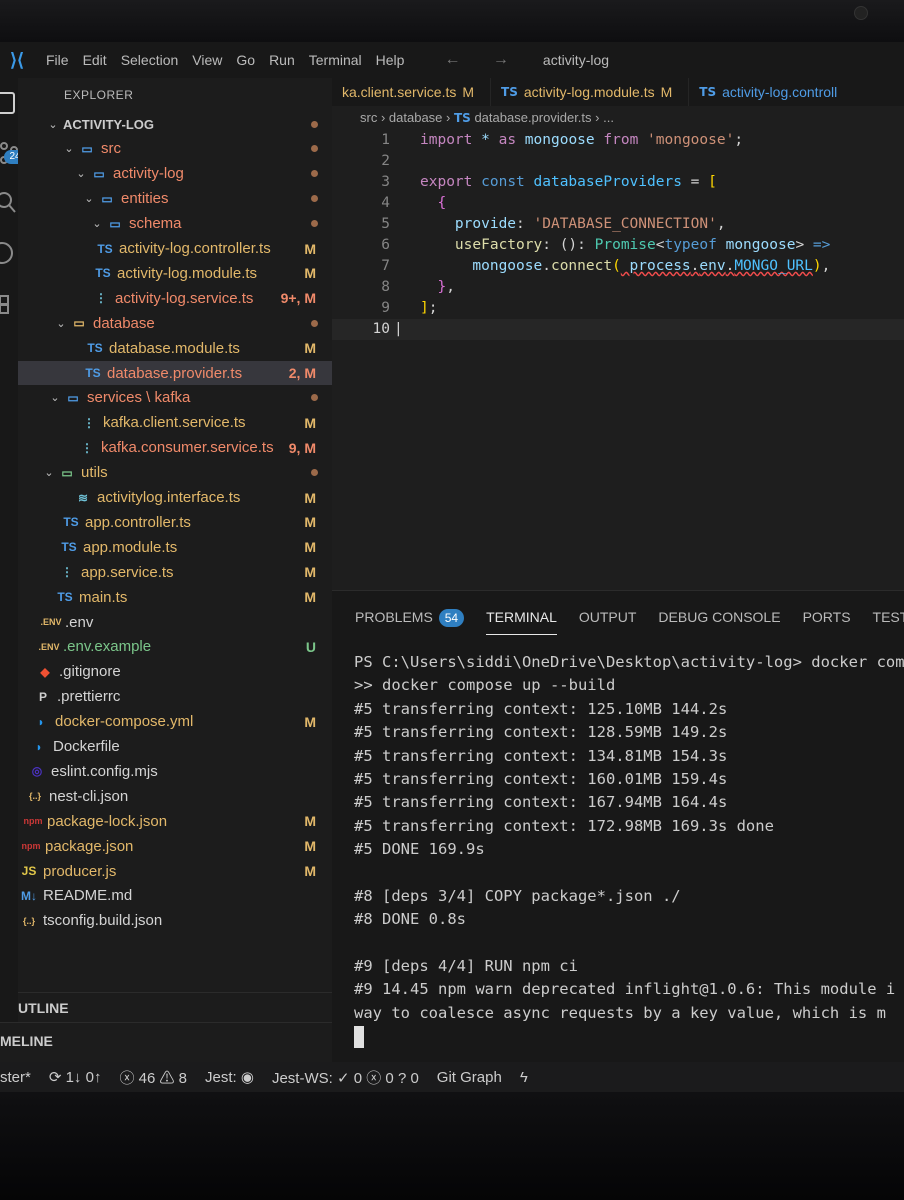 The height and width of the screenshot is (1200, 904). Describe the element at coordinates (175, 149) in the screenshot. I see `tree-item: ⌄ ▭ src` at that location.